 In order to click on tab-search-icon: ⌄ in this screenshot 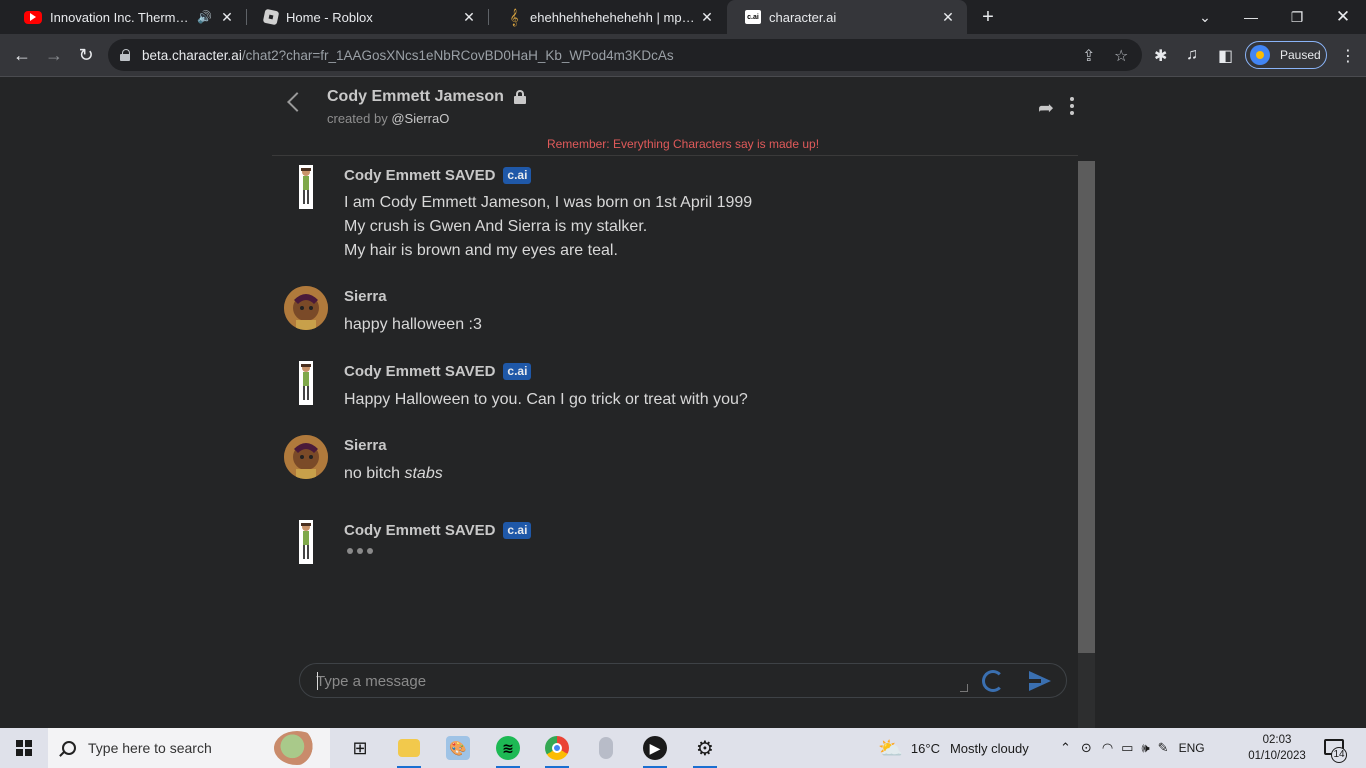, I will do `click(1205, 17)`.